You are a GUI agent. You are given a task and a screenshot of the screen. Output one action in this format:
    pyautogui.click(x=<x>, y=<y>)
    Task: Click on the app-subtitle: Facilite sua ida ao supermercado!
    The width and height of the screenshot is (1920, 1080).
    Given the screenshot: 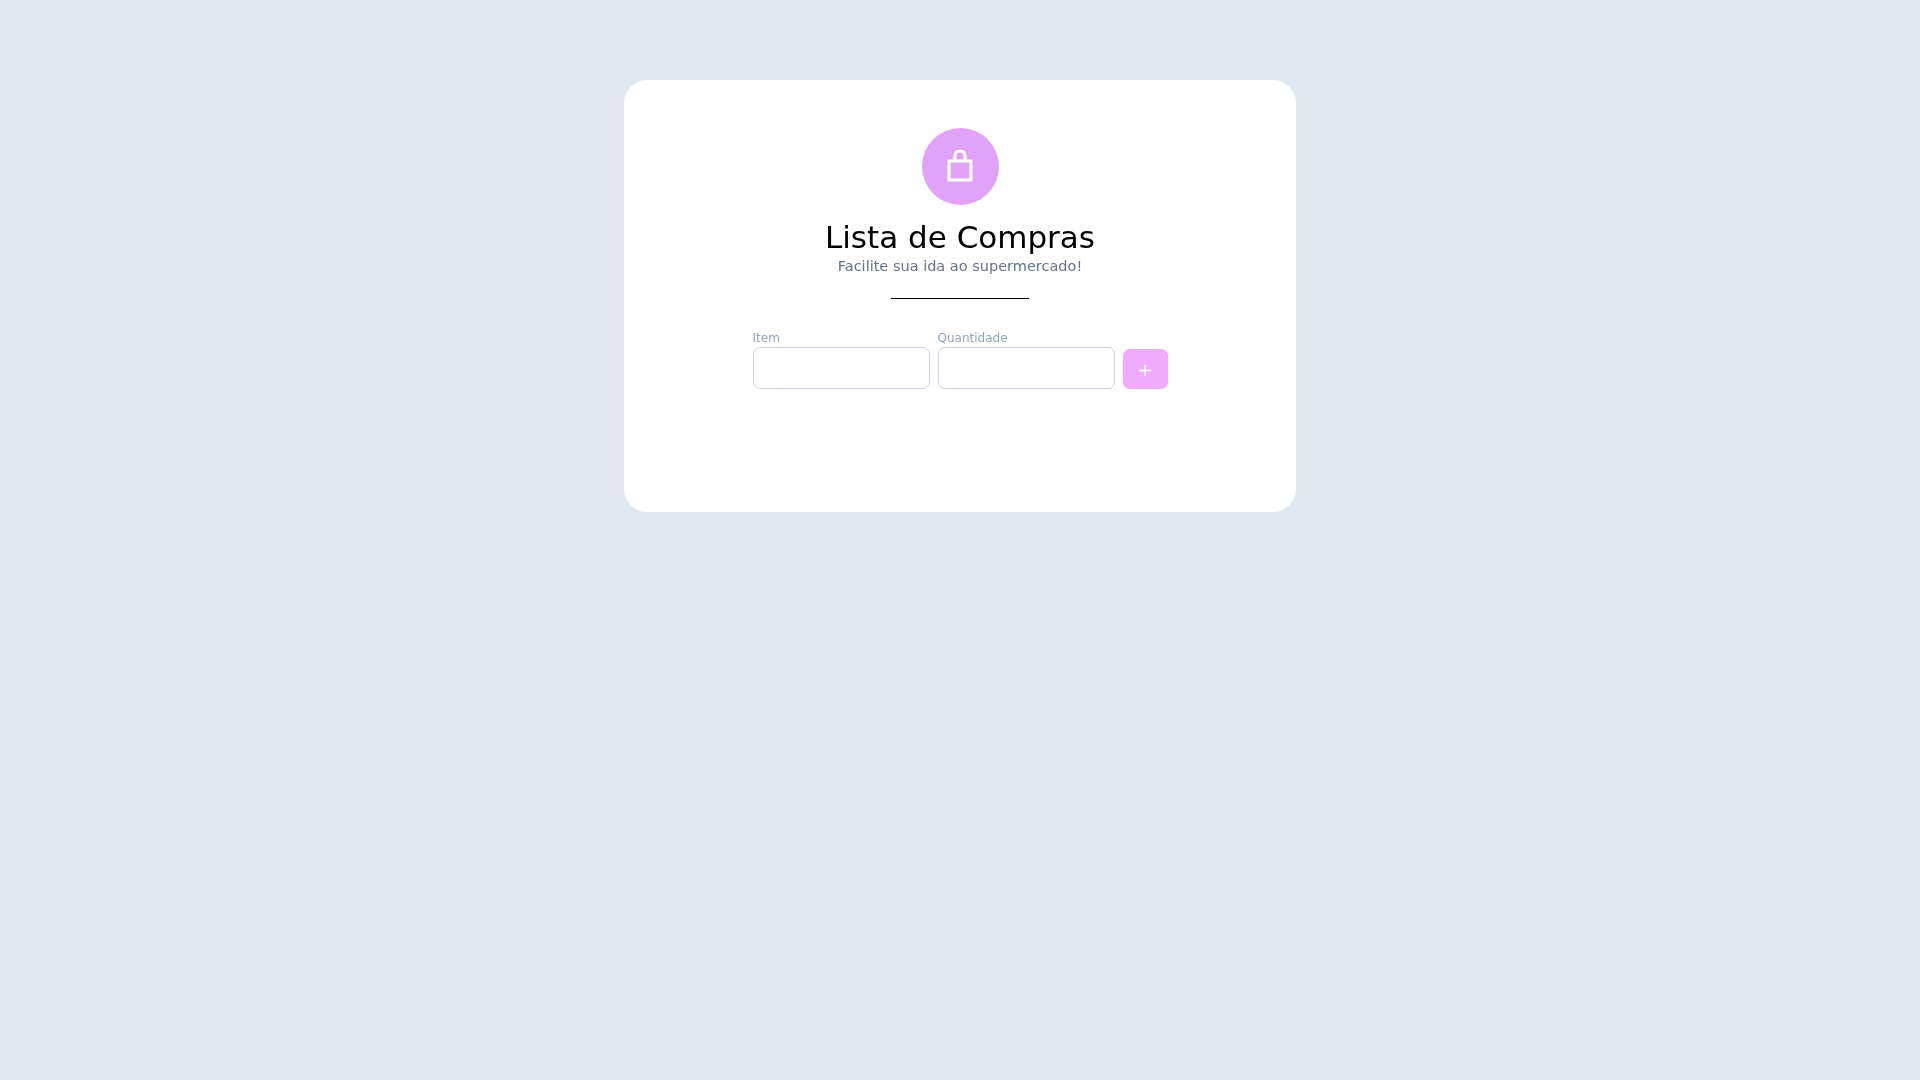 What is the action you would take?
    pyautogui.click(x=960, y=266)
    